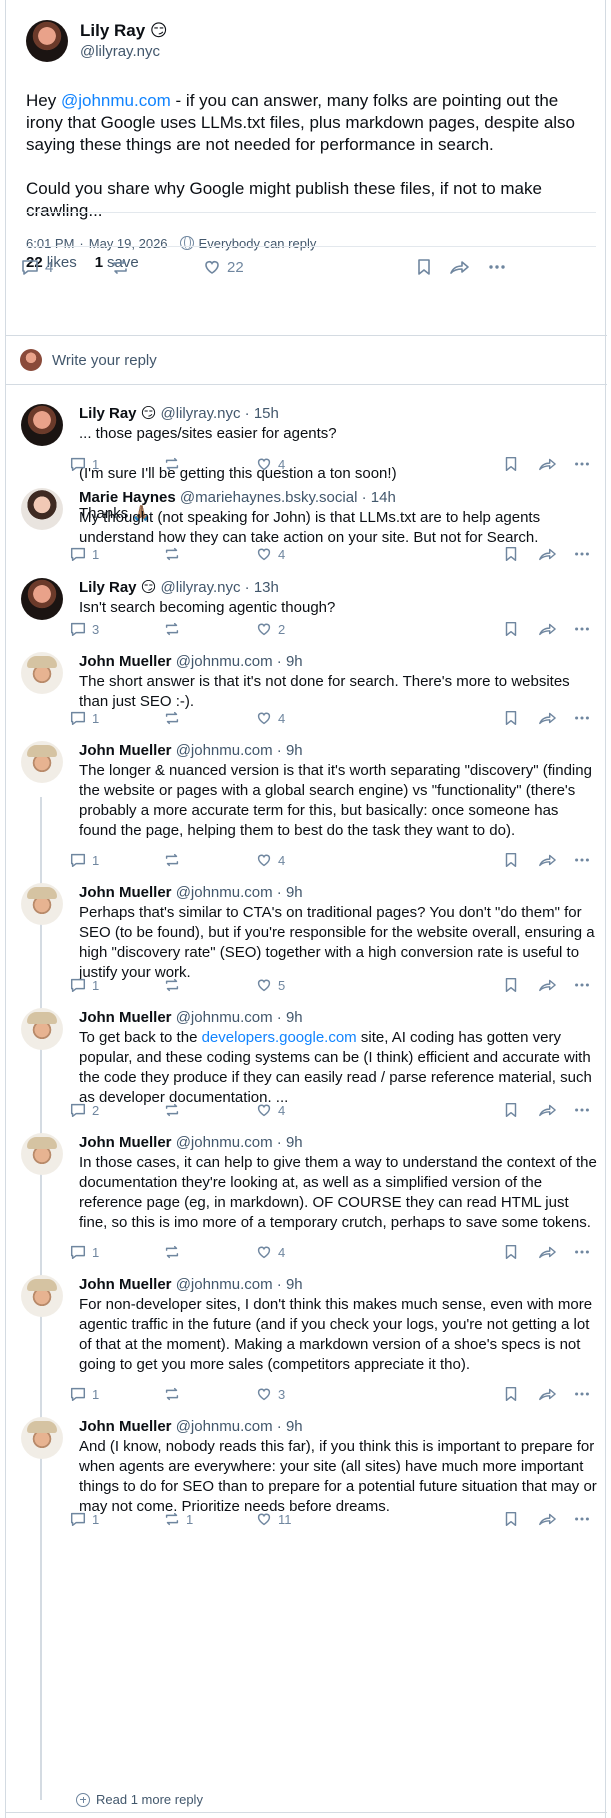 Image resolution: width=611 pixels, height=1818 pixels. I want to click on like-button: 22, so click(223, 267).